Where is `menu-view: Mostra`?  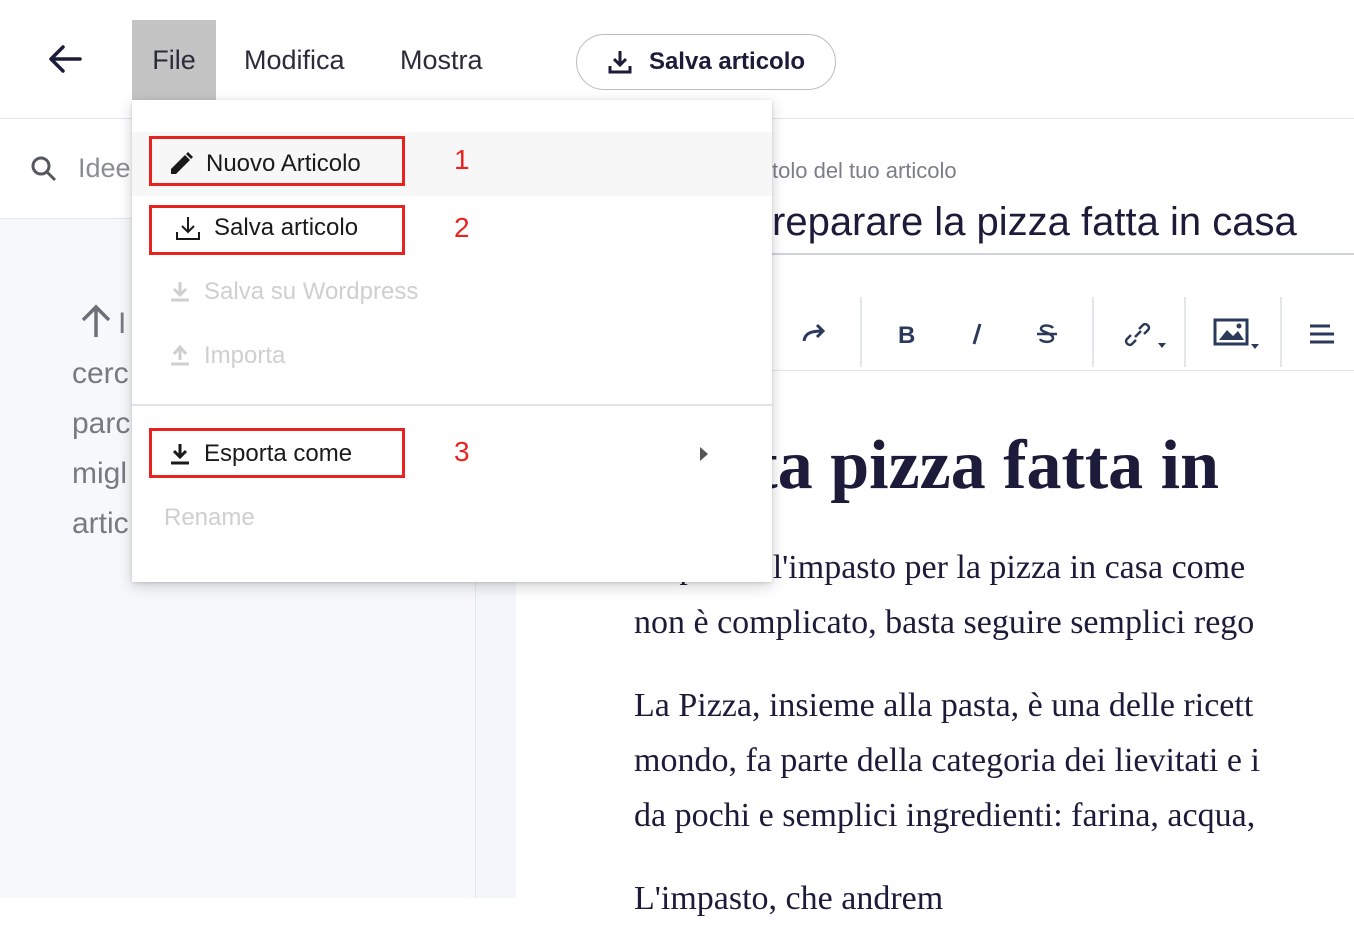
menu-view: Mostra is located at coordinates (441, 60).